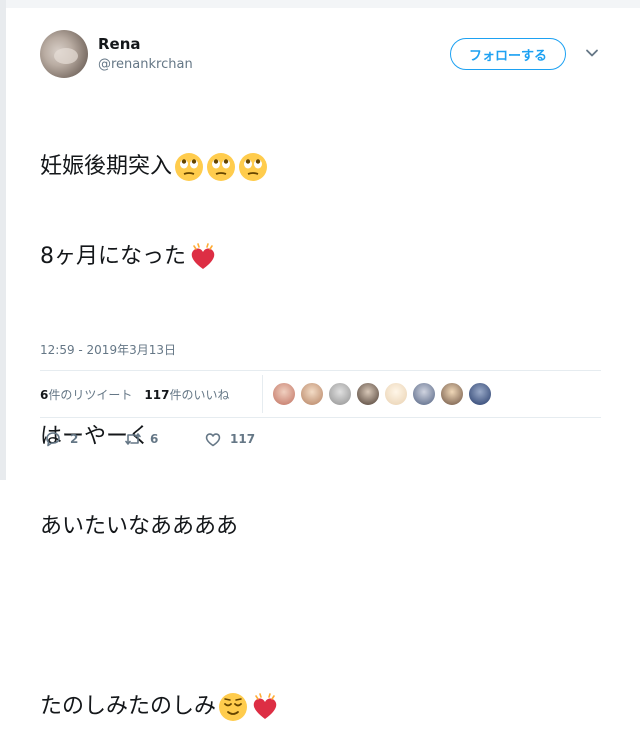  Describe the element at coordinates (106, 166) in the screenshot. I see `tweet-line-text: 妊娠後期突入` at that location.